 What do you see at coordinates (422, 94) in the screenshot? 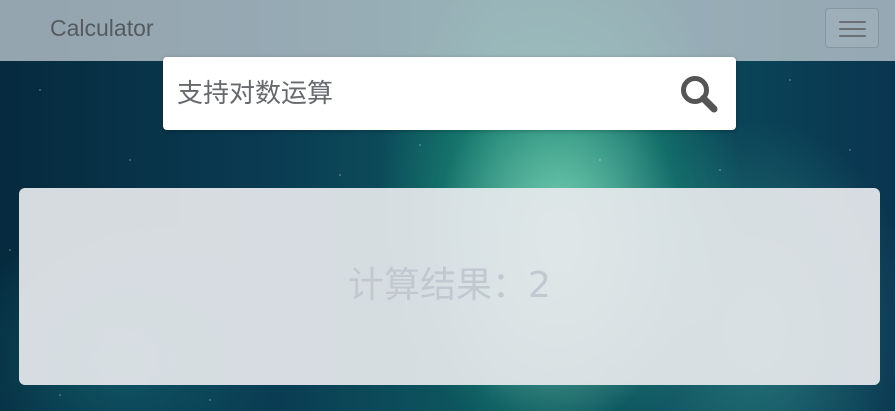
I see `expression-input` at bounding box center [422, 94].